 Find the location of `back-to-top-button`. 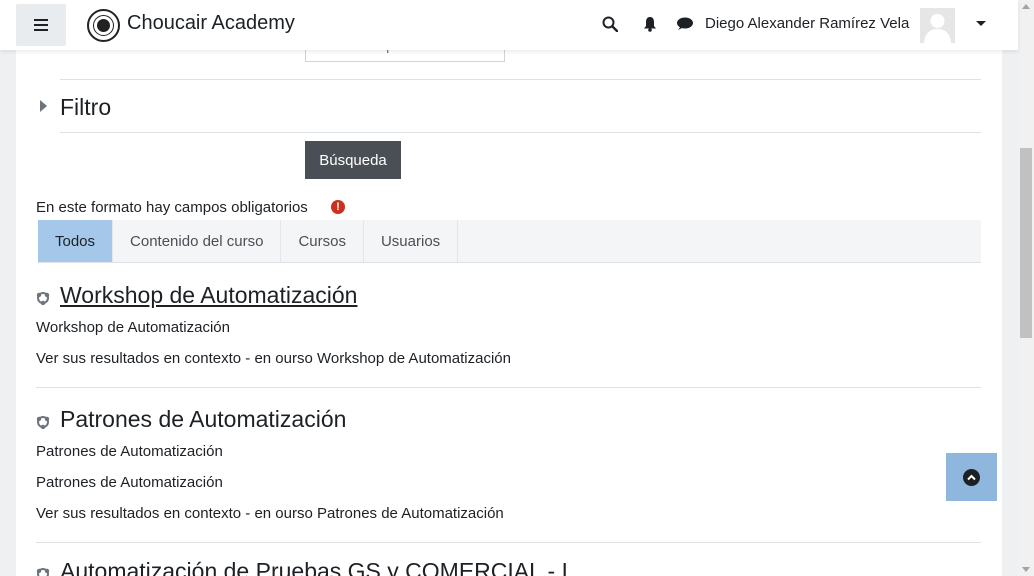

back-to-top-button is located at coordinates (971, 477).